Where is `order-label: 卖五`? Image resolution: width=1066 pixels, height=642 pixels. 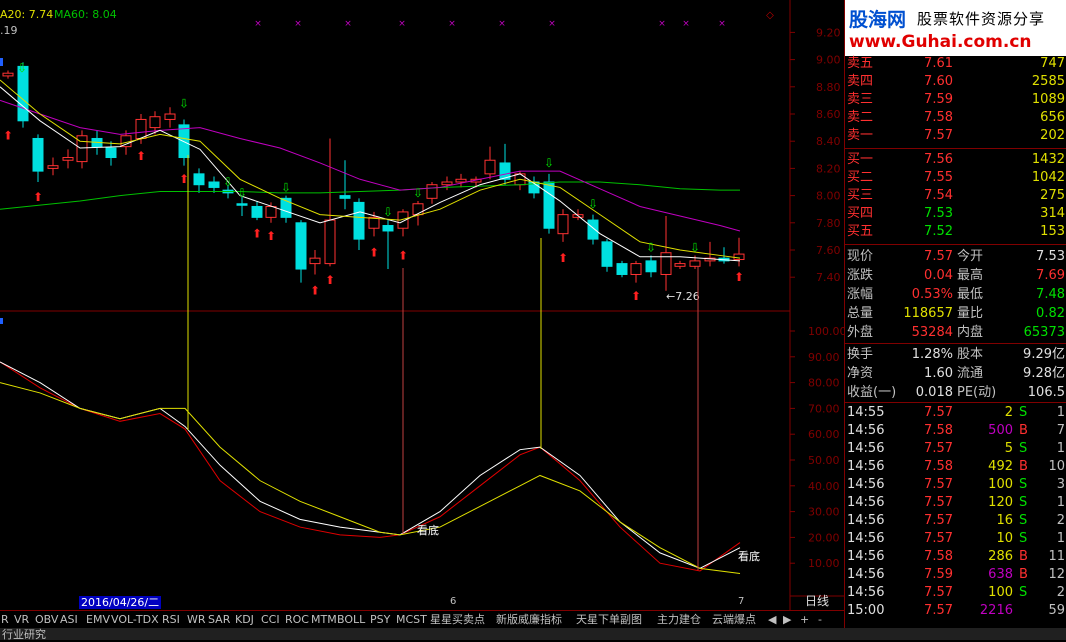 order-label: 卖五 is located at coordinates (860, 63).